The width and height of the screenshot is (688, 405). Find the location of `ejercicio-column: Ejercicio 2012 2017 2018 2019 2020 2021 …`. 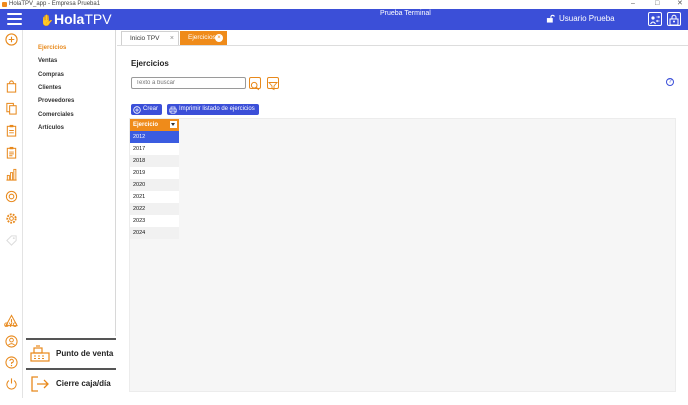

ejercicio-column: Ejercicio 2012 2017 2018 2019 2020 2021 … is located at coordinates (154, 179).